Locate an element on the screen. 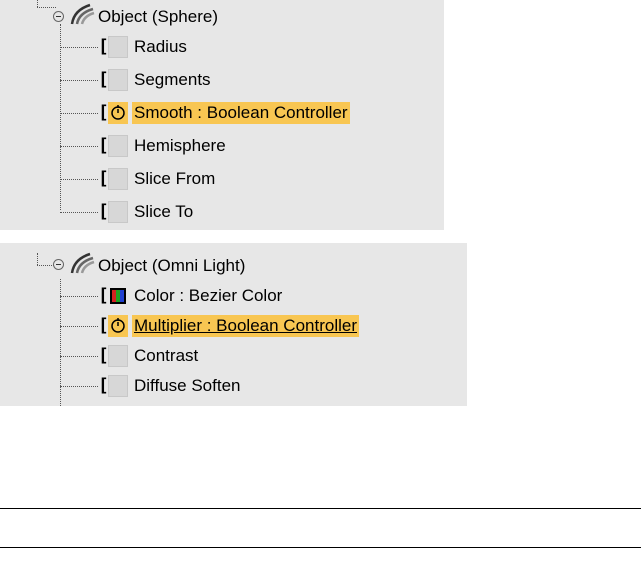 The image size is (641, 564). tree-node-track: Slice To is located at coordinates (163, 212).